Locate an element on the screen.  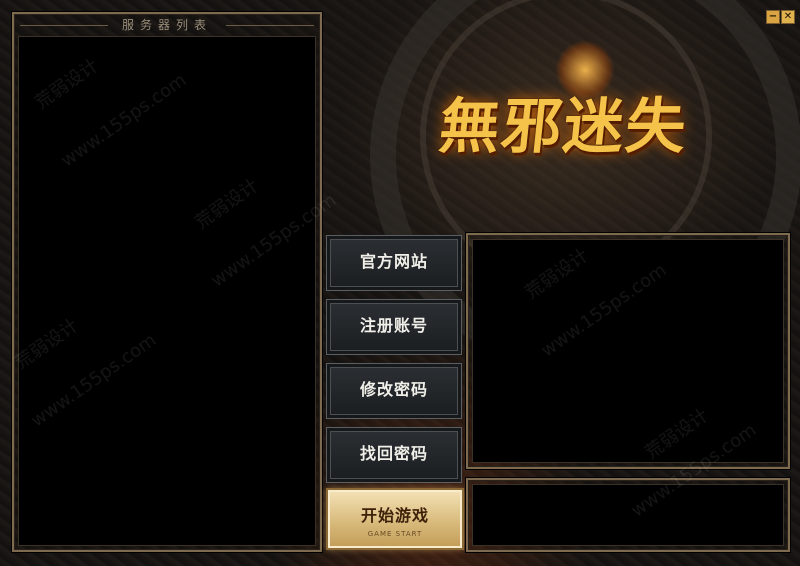
official-site-button: 官方网站 is located at coordinates (394, 263).